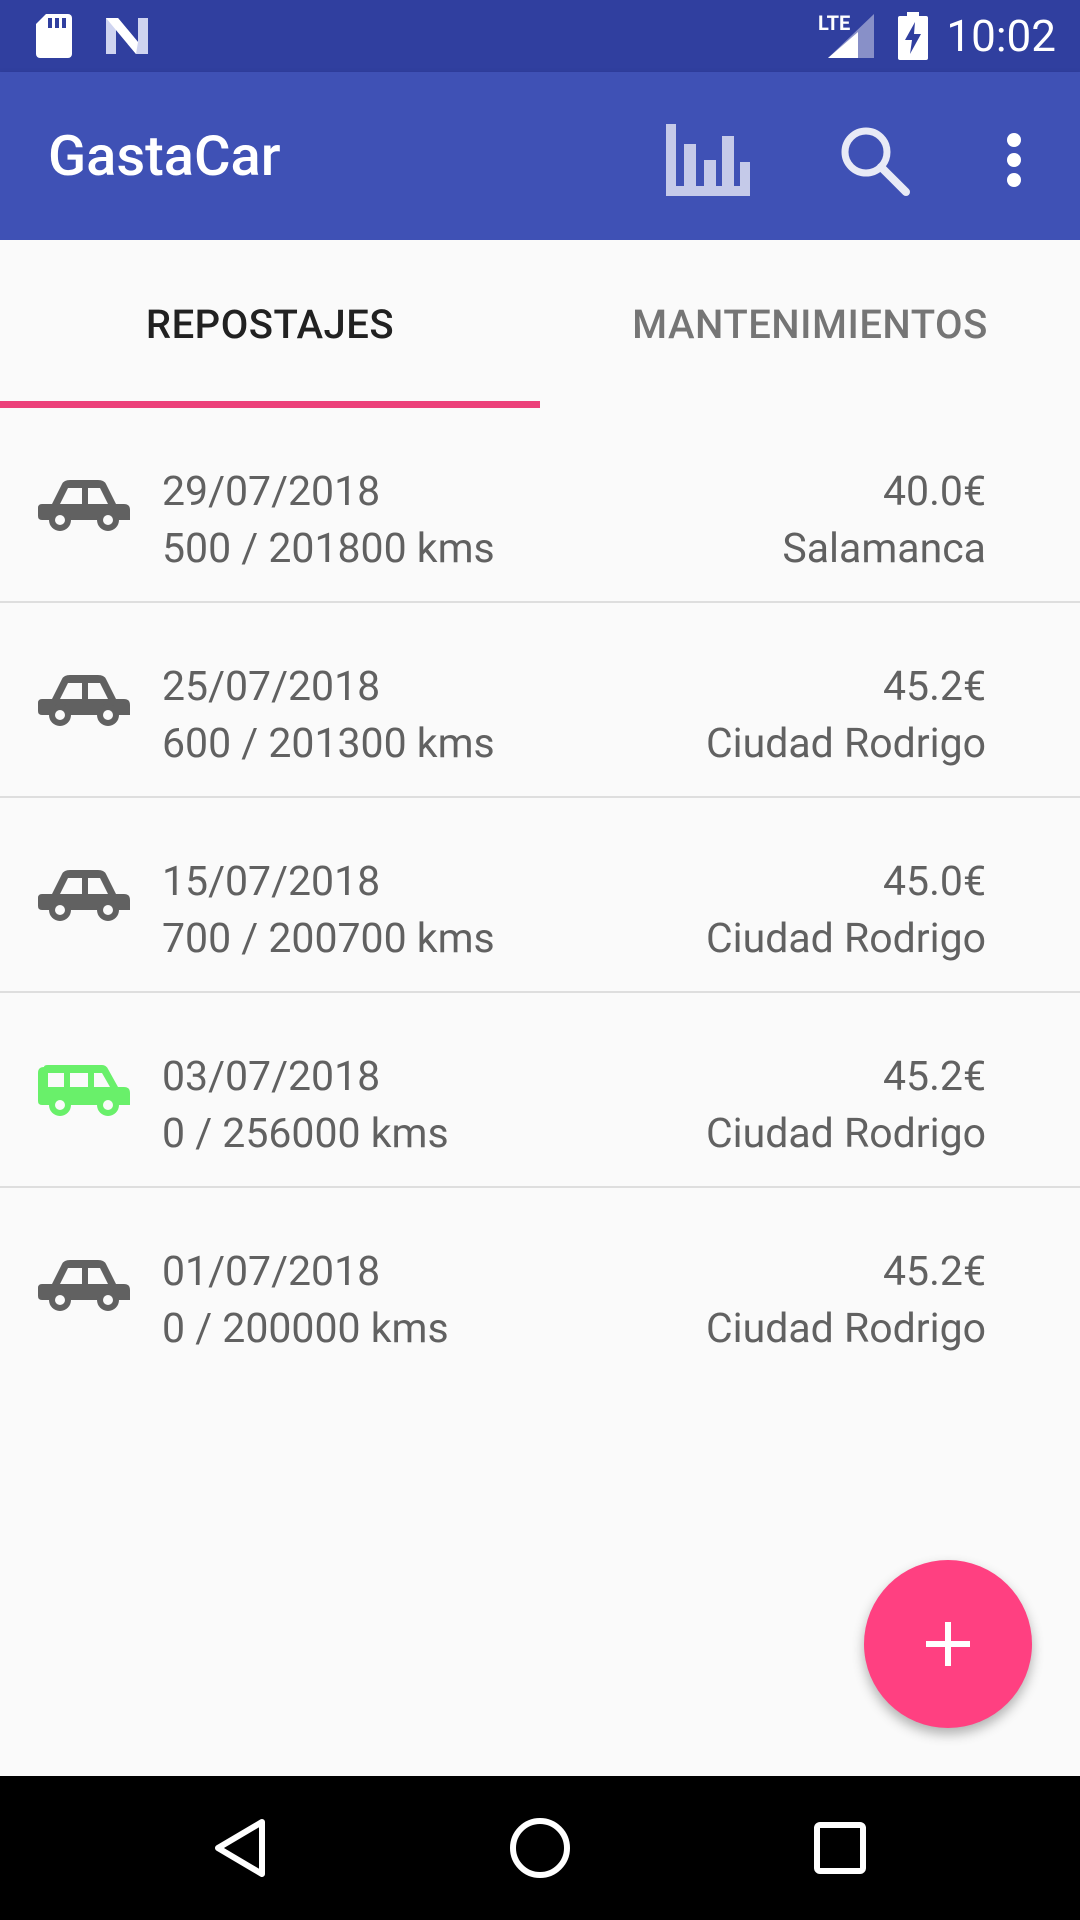 The height and width of the screenshot is (1920, 1080). I want to click on search-icon, so click(875, 161).